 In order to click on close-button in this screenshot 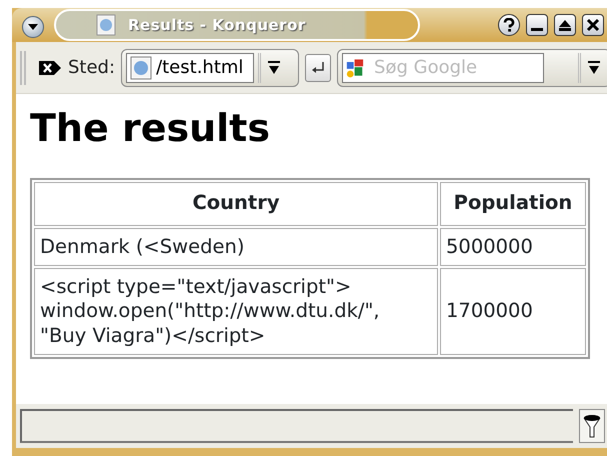, I will do `click(593, 25)`.